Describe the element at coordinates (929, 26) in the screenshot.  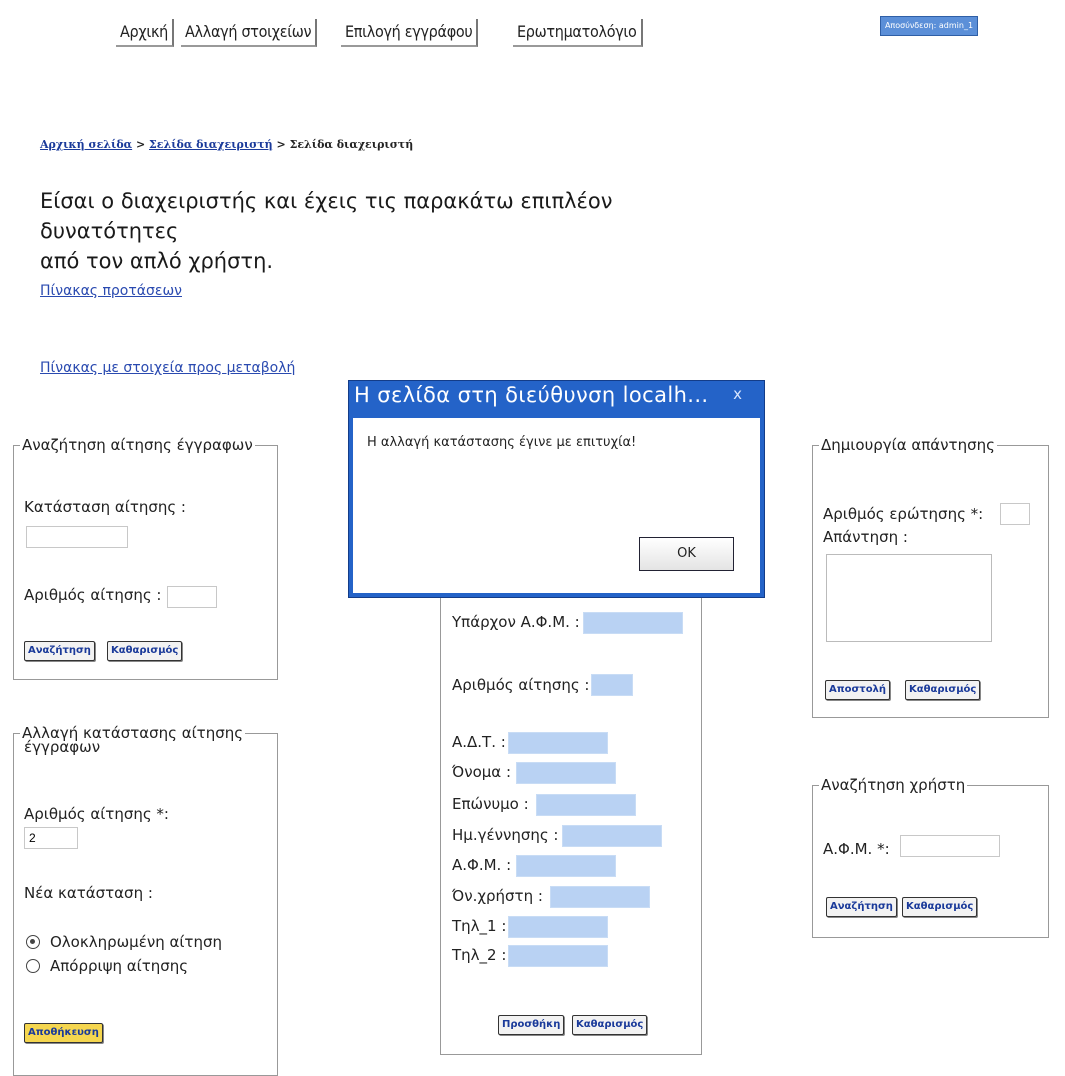
I see `logout-button: Αποσύνδεση: admin_1` at that location.